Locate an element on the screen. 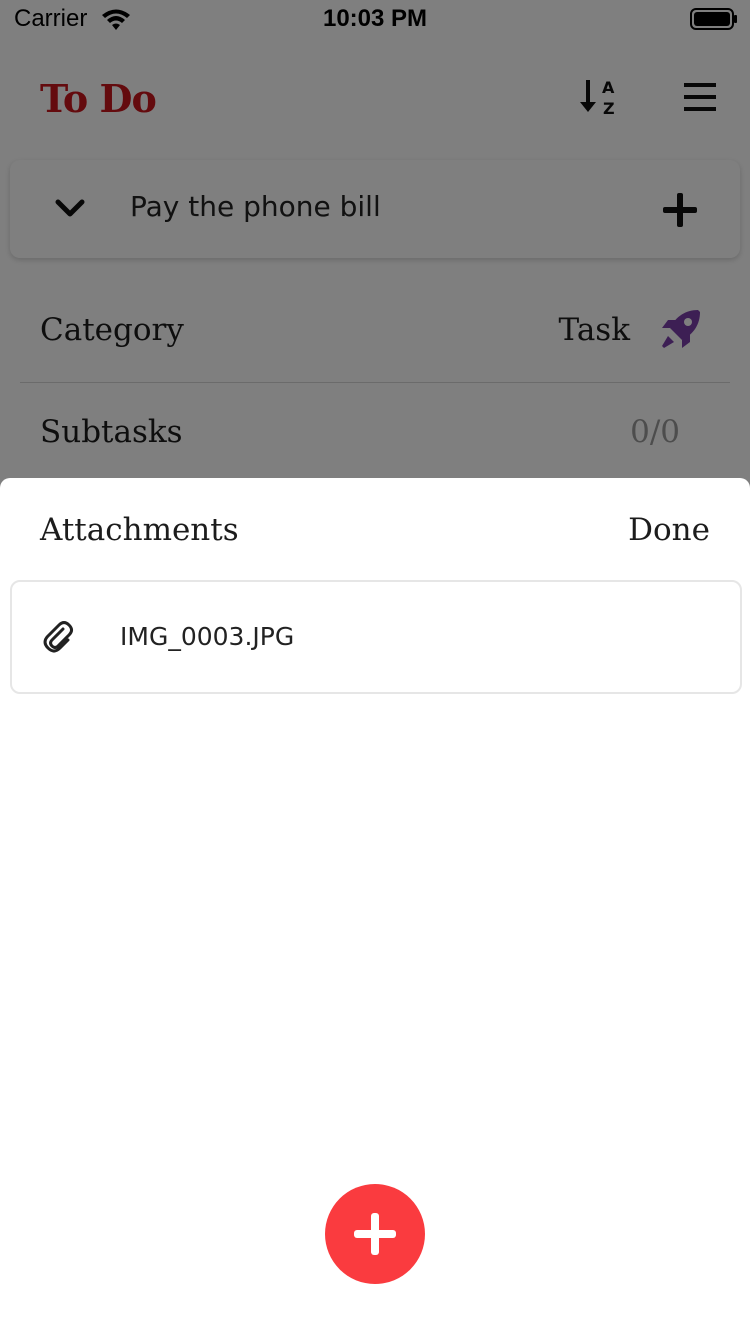 The height and width of the screenshot is (1334, 750). attachment-item: IMG_0003.JPG is located at coordinates (376, 637).